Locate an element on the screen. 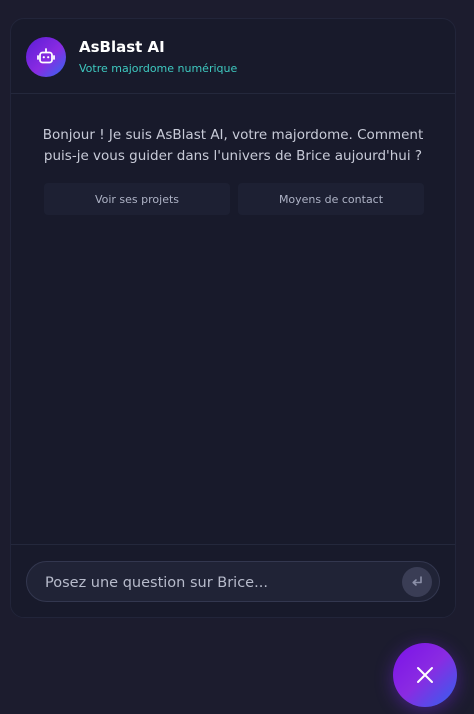  enter-arrow-icon is located at coordinates (417, 581).